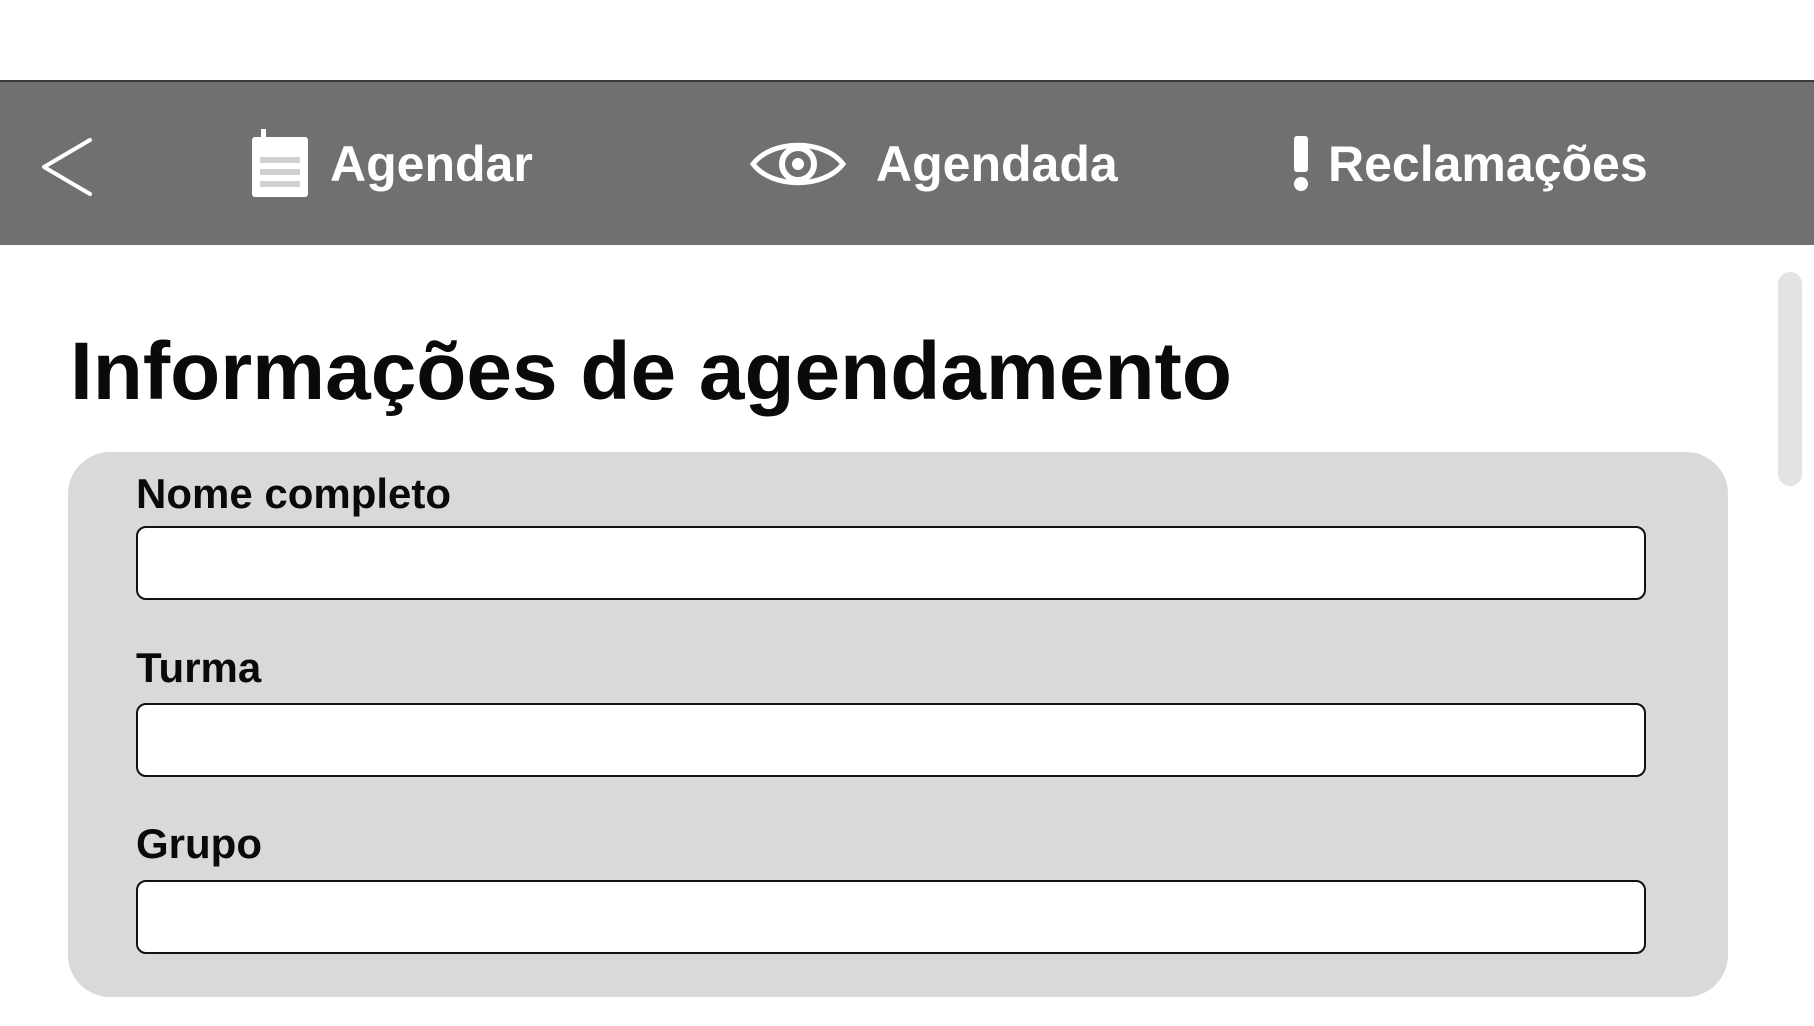 The width and height of the screenshot is (1814, 1026). What do you see at coordinates (651, 371) in the screenshot?
I see `page-title: Informações de agendamento` at bounding box center [651, 371].